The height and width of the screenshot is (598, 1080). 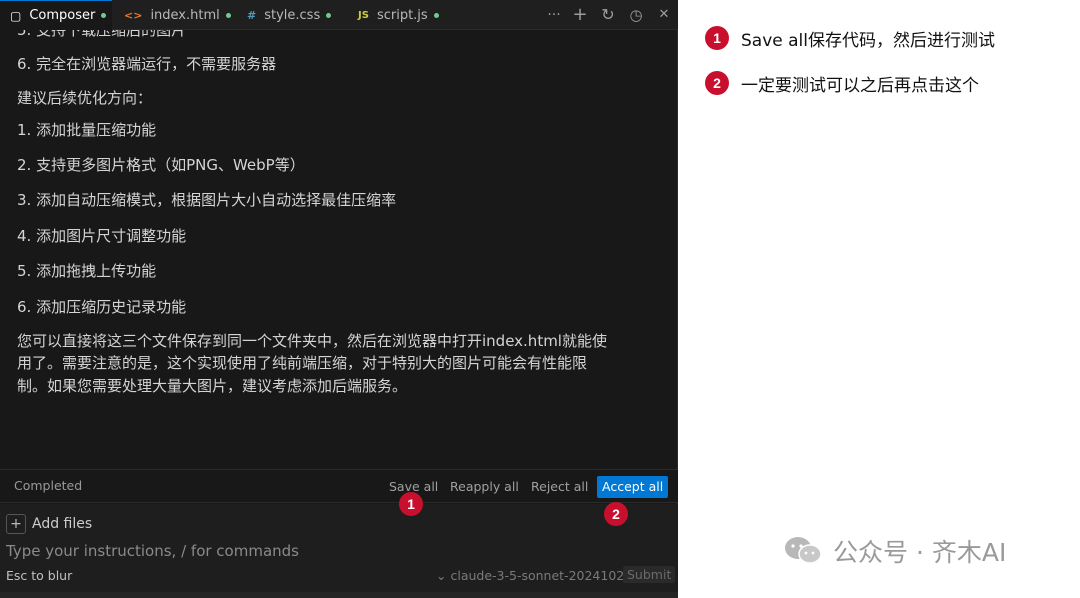 What do you see at coordinates (554, 15) in the screenshot?
I see `more-icon: ···` at bounding box center [554, 15].